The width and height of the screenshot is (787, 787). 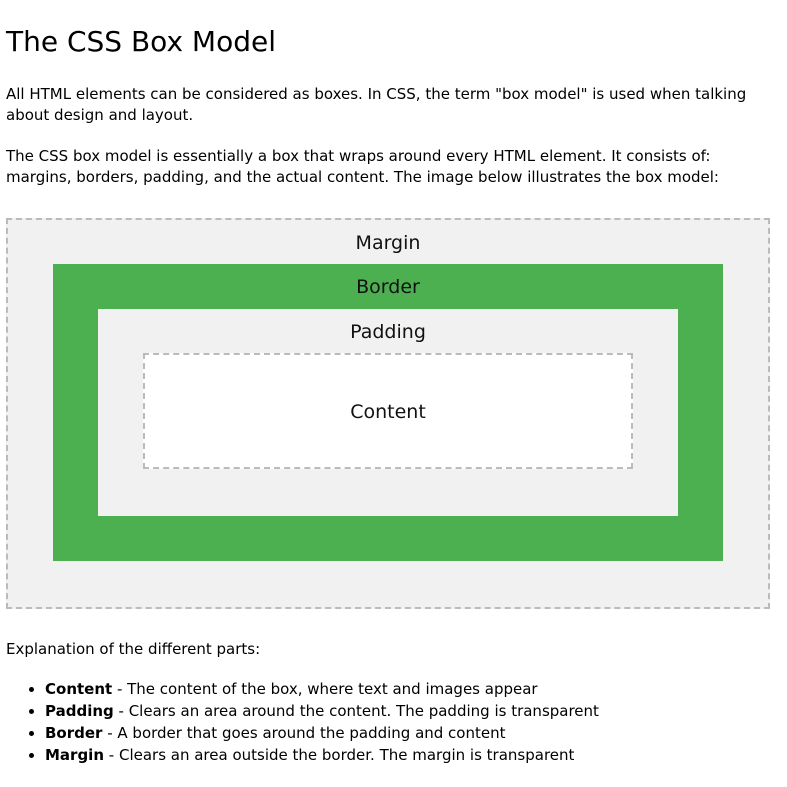 I want to click on content-label: Content, so click(x=388, y=412).